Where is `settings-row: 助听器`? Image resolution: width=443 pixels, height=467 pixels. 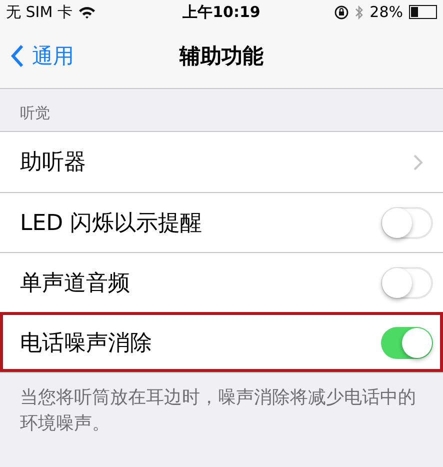 settings-row: 助听器 is located at coordinates (221, 162).